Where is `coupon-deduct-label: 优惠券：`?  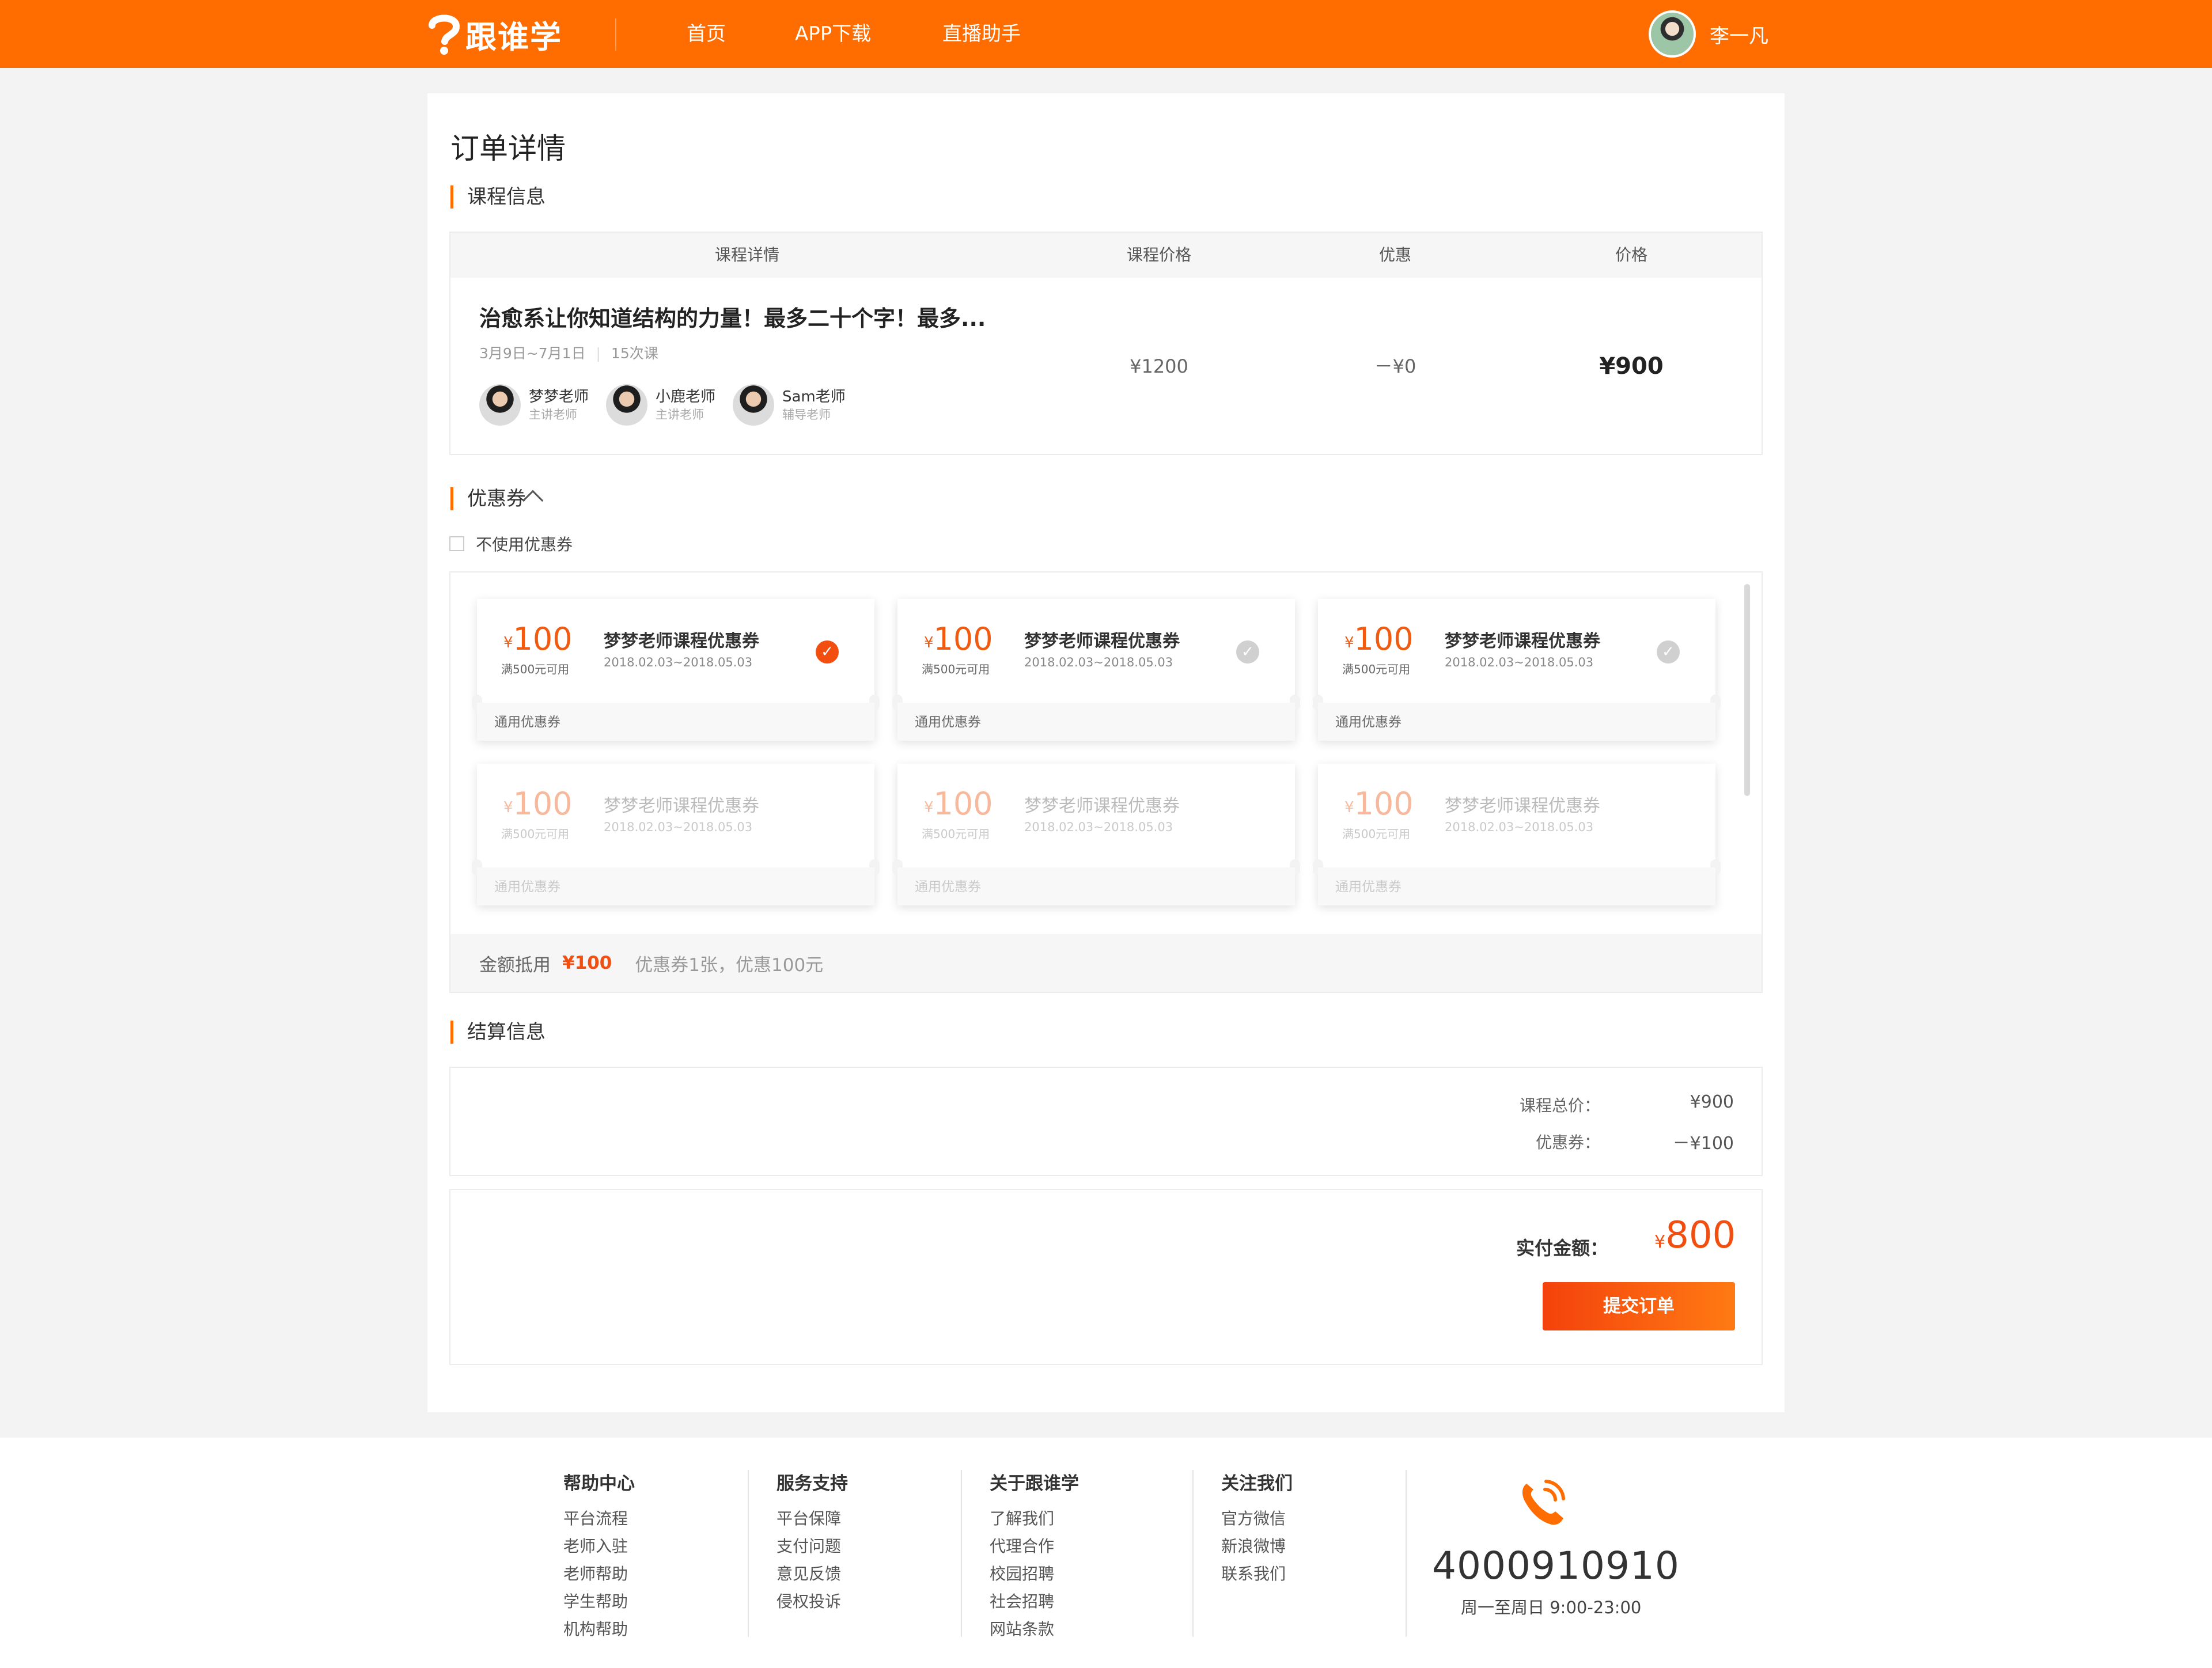 coupon-deduct-label: 优惠券： is located at coordinates (1567, 1142).